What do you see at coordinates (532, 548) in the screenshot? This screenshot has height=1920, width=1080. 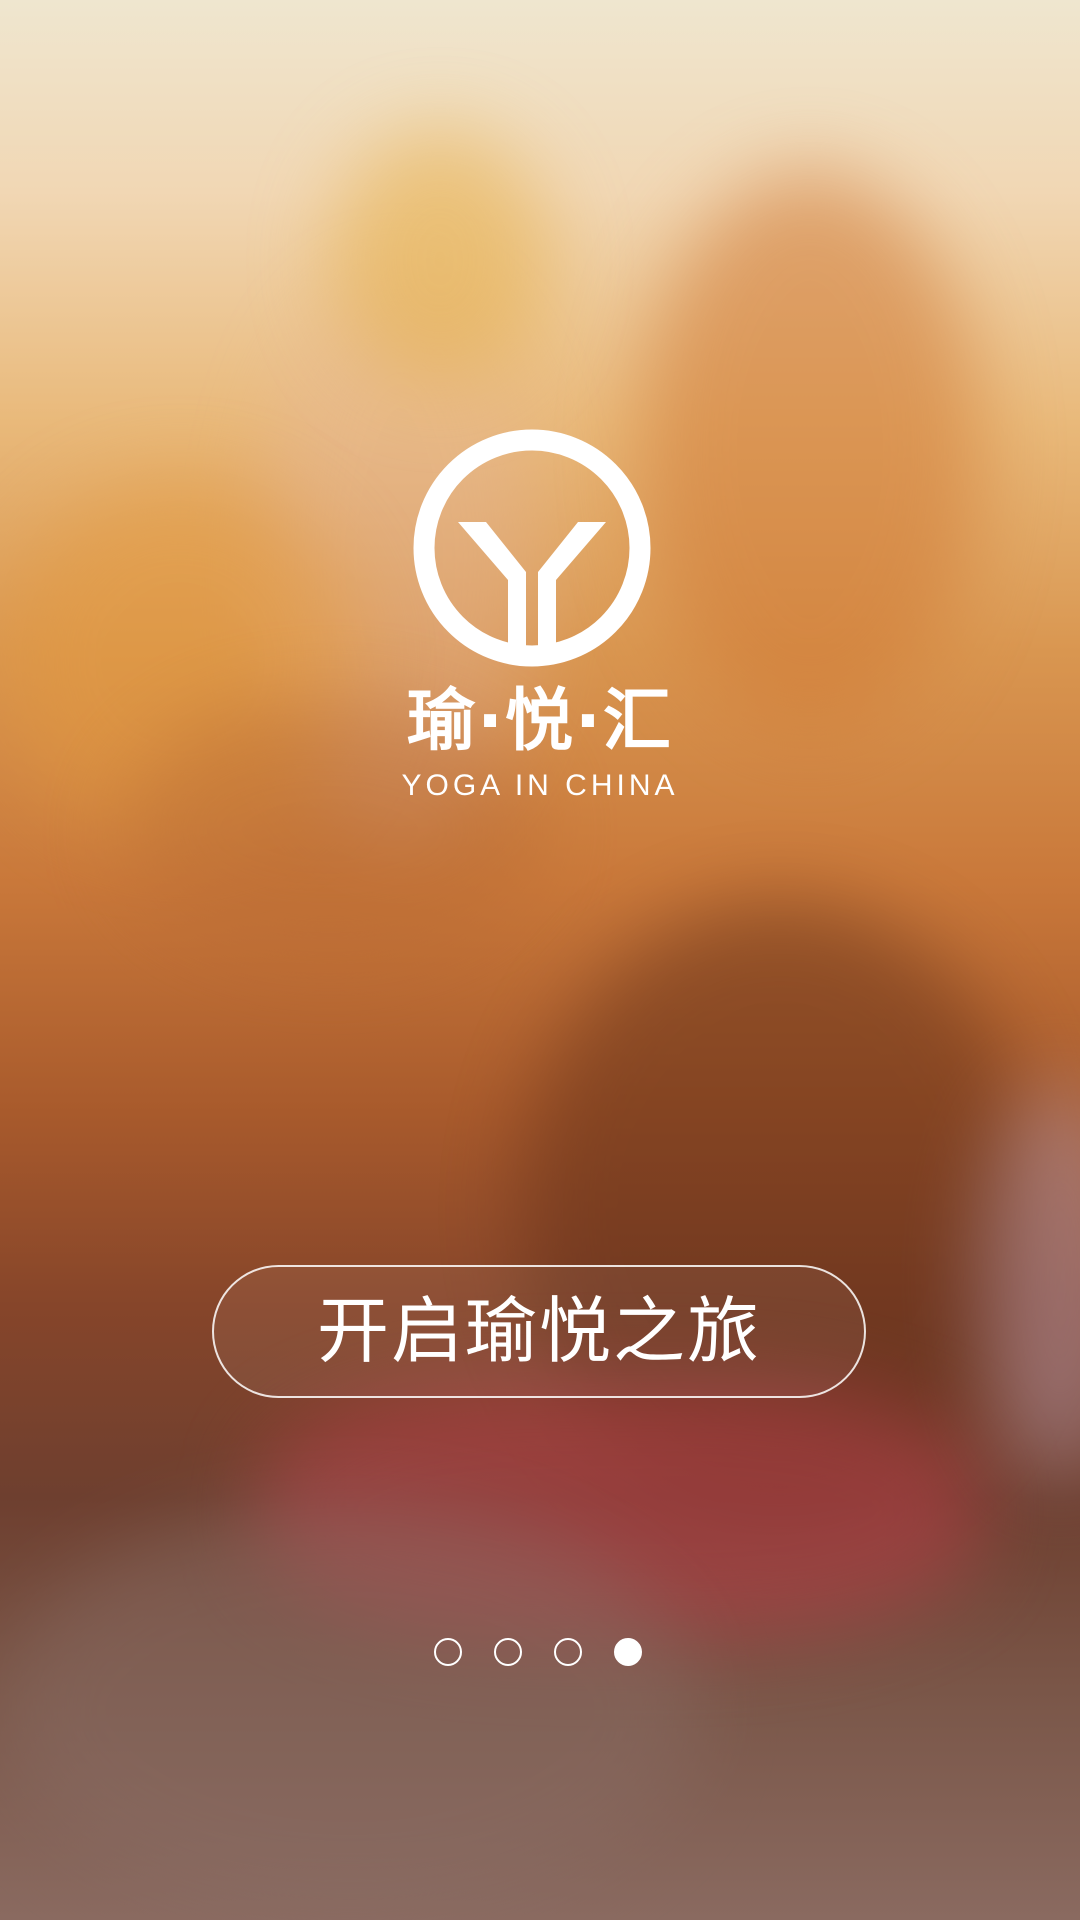 I see `brand-logo-icon` at bounding box center [532, 548].